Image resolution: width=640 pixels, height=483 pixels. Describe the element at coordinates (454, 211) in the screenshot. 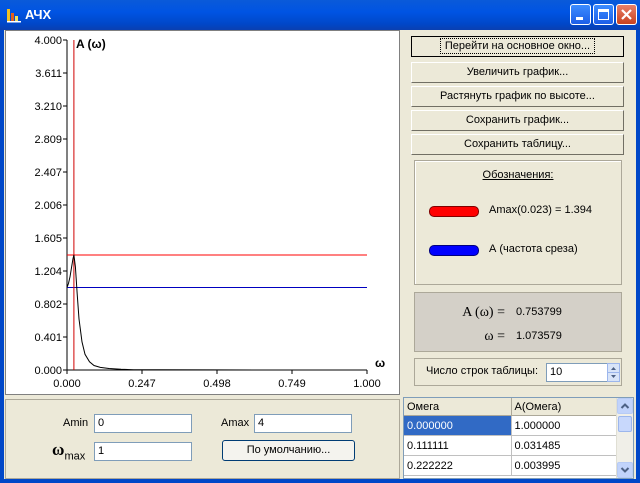

I see `amax-swatch` at that location.